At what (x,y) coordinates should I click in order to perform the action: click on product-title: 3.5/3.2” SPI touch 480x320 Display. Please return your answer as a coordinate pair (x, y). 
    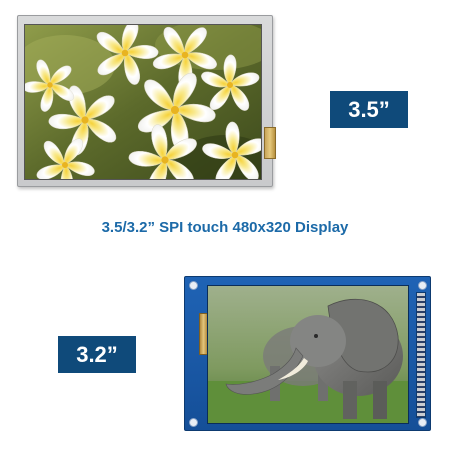
    Looking at the image, I should click on (225, 227).